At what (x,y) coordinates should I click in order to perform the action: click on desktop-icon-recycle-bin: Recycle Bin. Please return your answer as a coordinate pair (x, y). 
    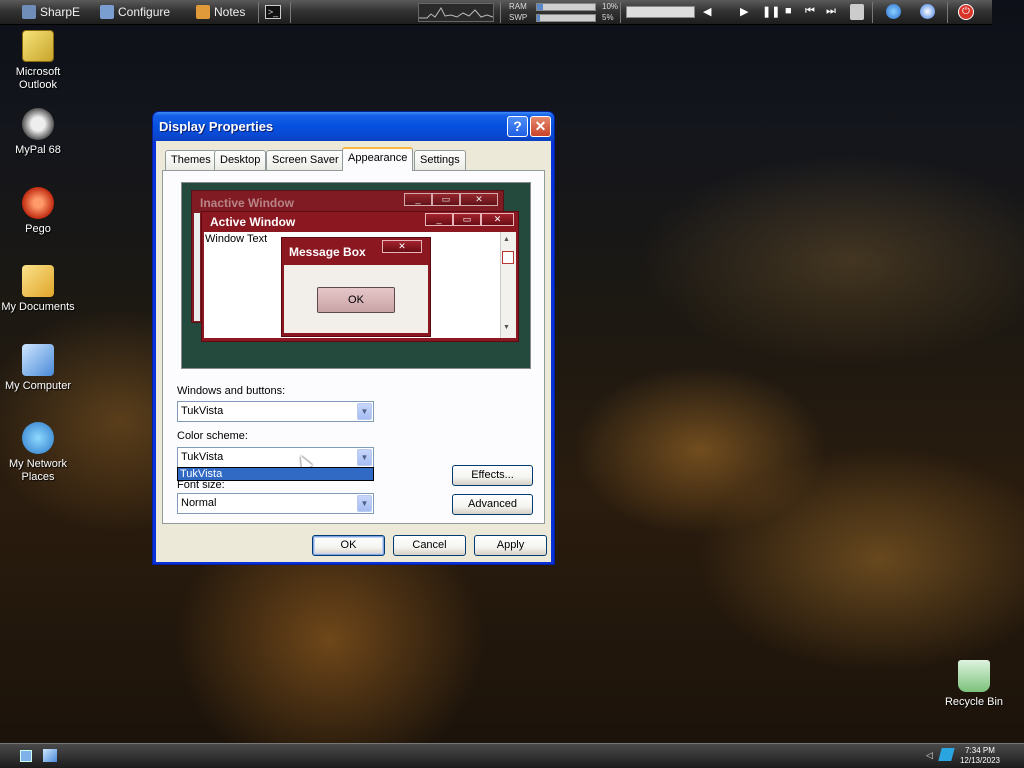
    Looking at the image, I should click on (974, 684).